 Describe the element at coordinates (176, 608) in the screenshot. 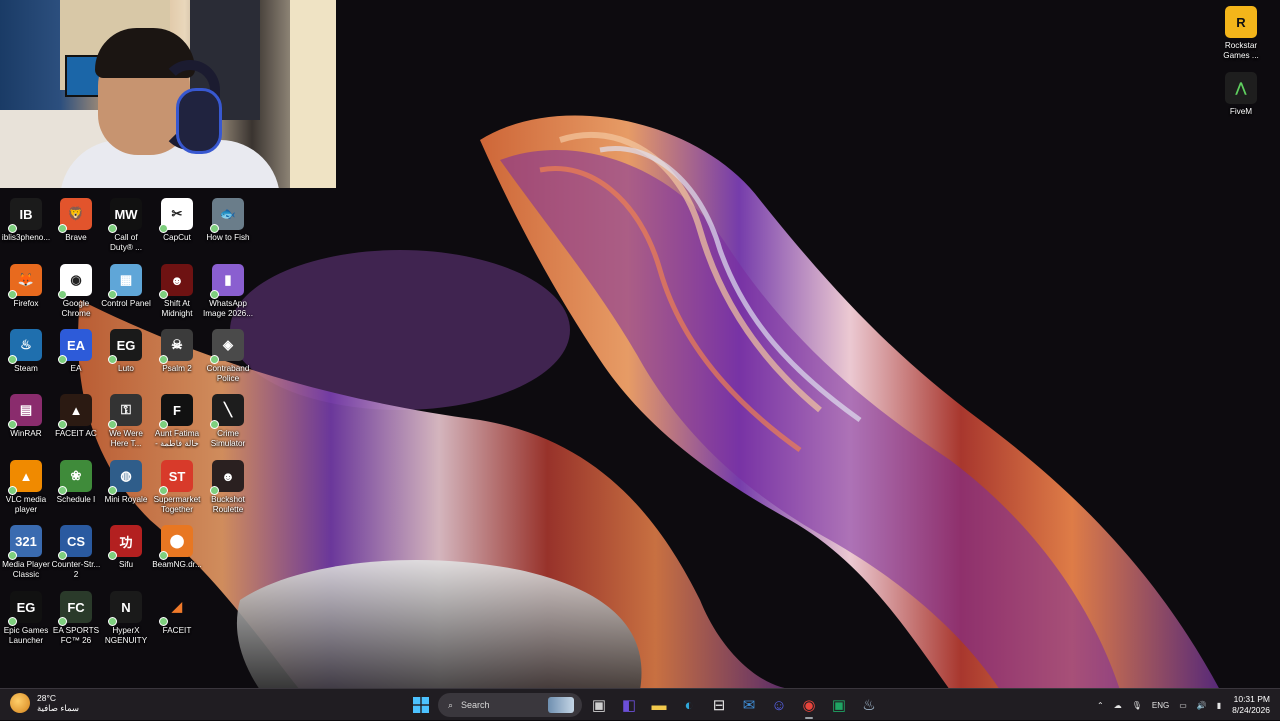

I see `faceit-icon: ◢` at that location.